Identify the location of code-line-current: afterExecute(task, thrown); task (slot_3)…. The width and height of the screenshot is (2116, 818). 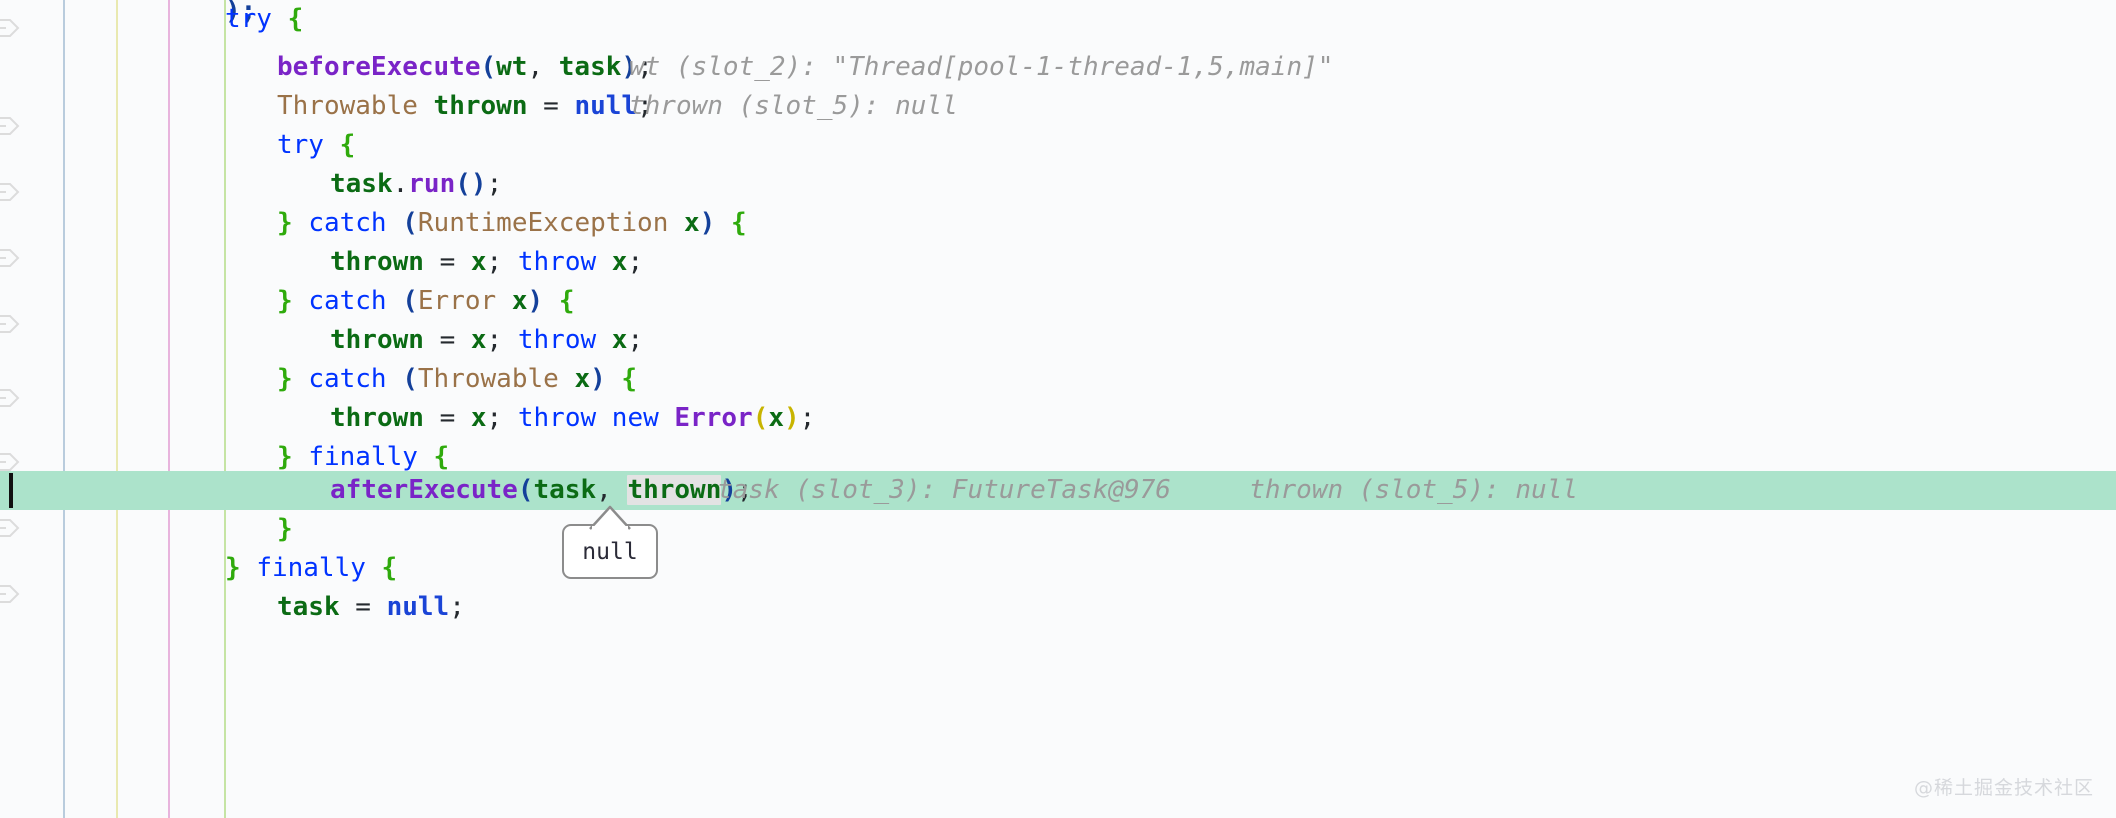
(1058, 490).